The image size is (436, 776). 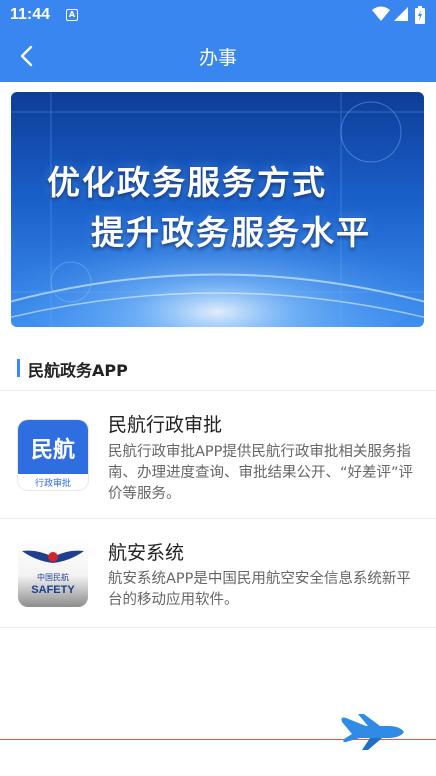 What do you see at coordinates (165, 425) in the screenshot?
I see `app-name: 民航行政审批` at bounding box center [165, 425].